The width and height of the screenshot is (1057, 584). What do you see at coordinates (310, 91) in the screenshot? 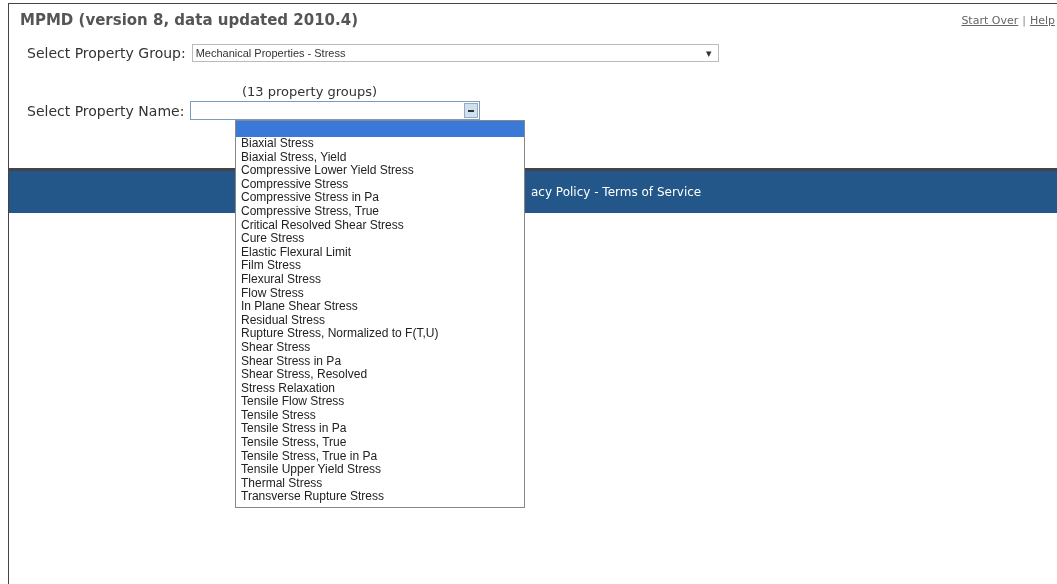
I see `group-count: (13 property groups)` at bounding box center [310, 91].